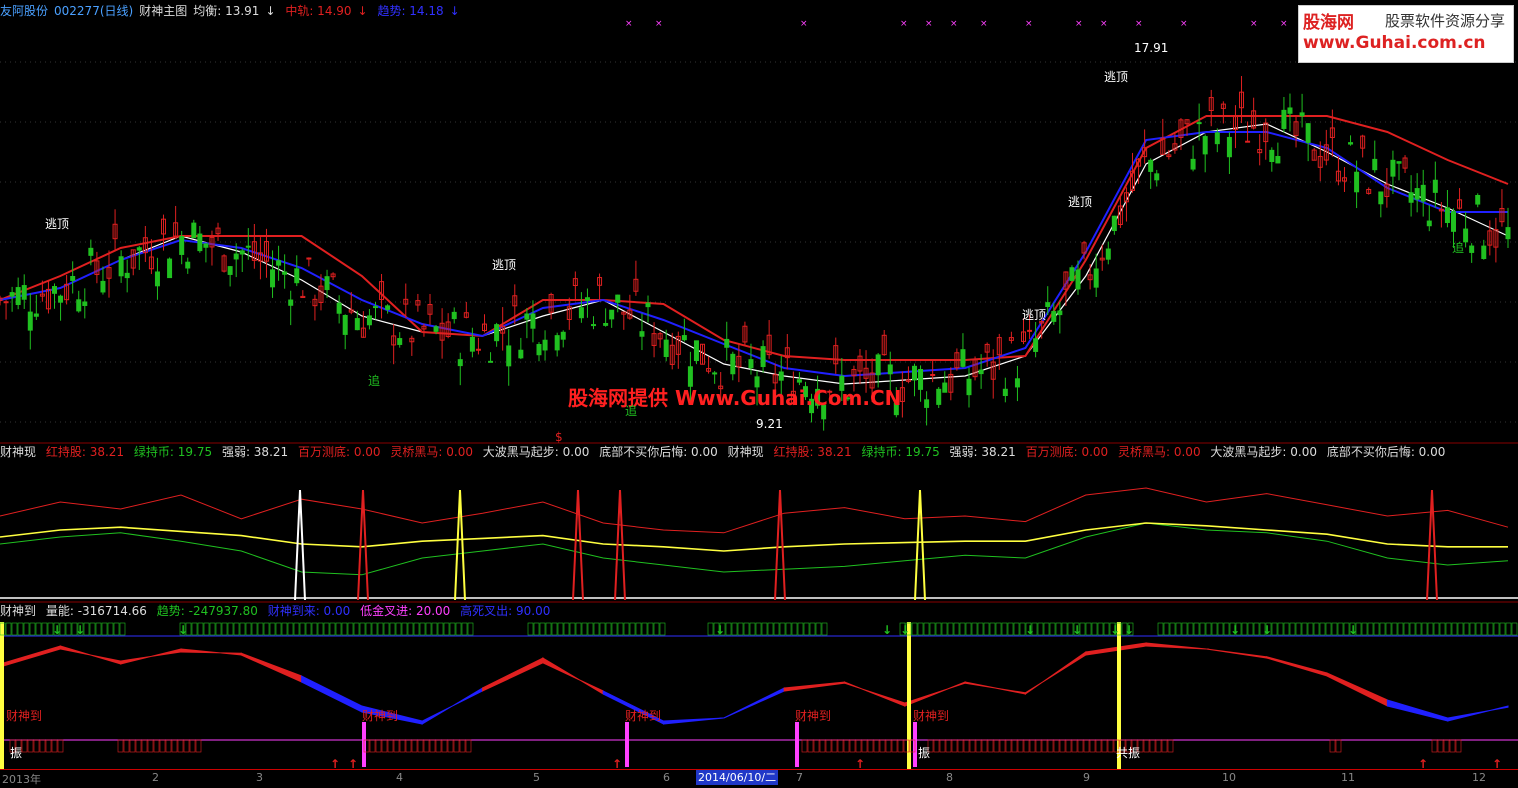 The height and width of the screenshot is (788, 1518). I want to click on dollar-mark: $, so click(559, 437).